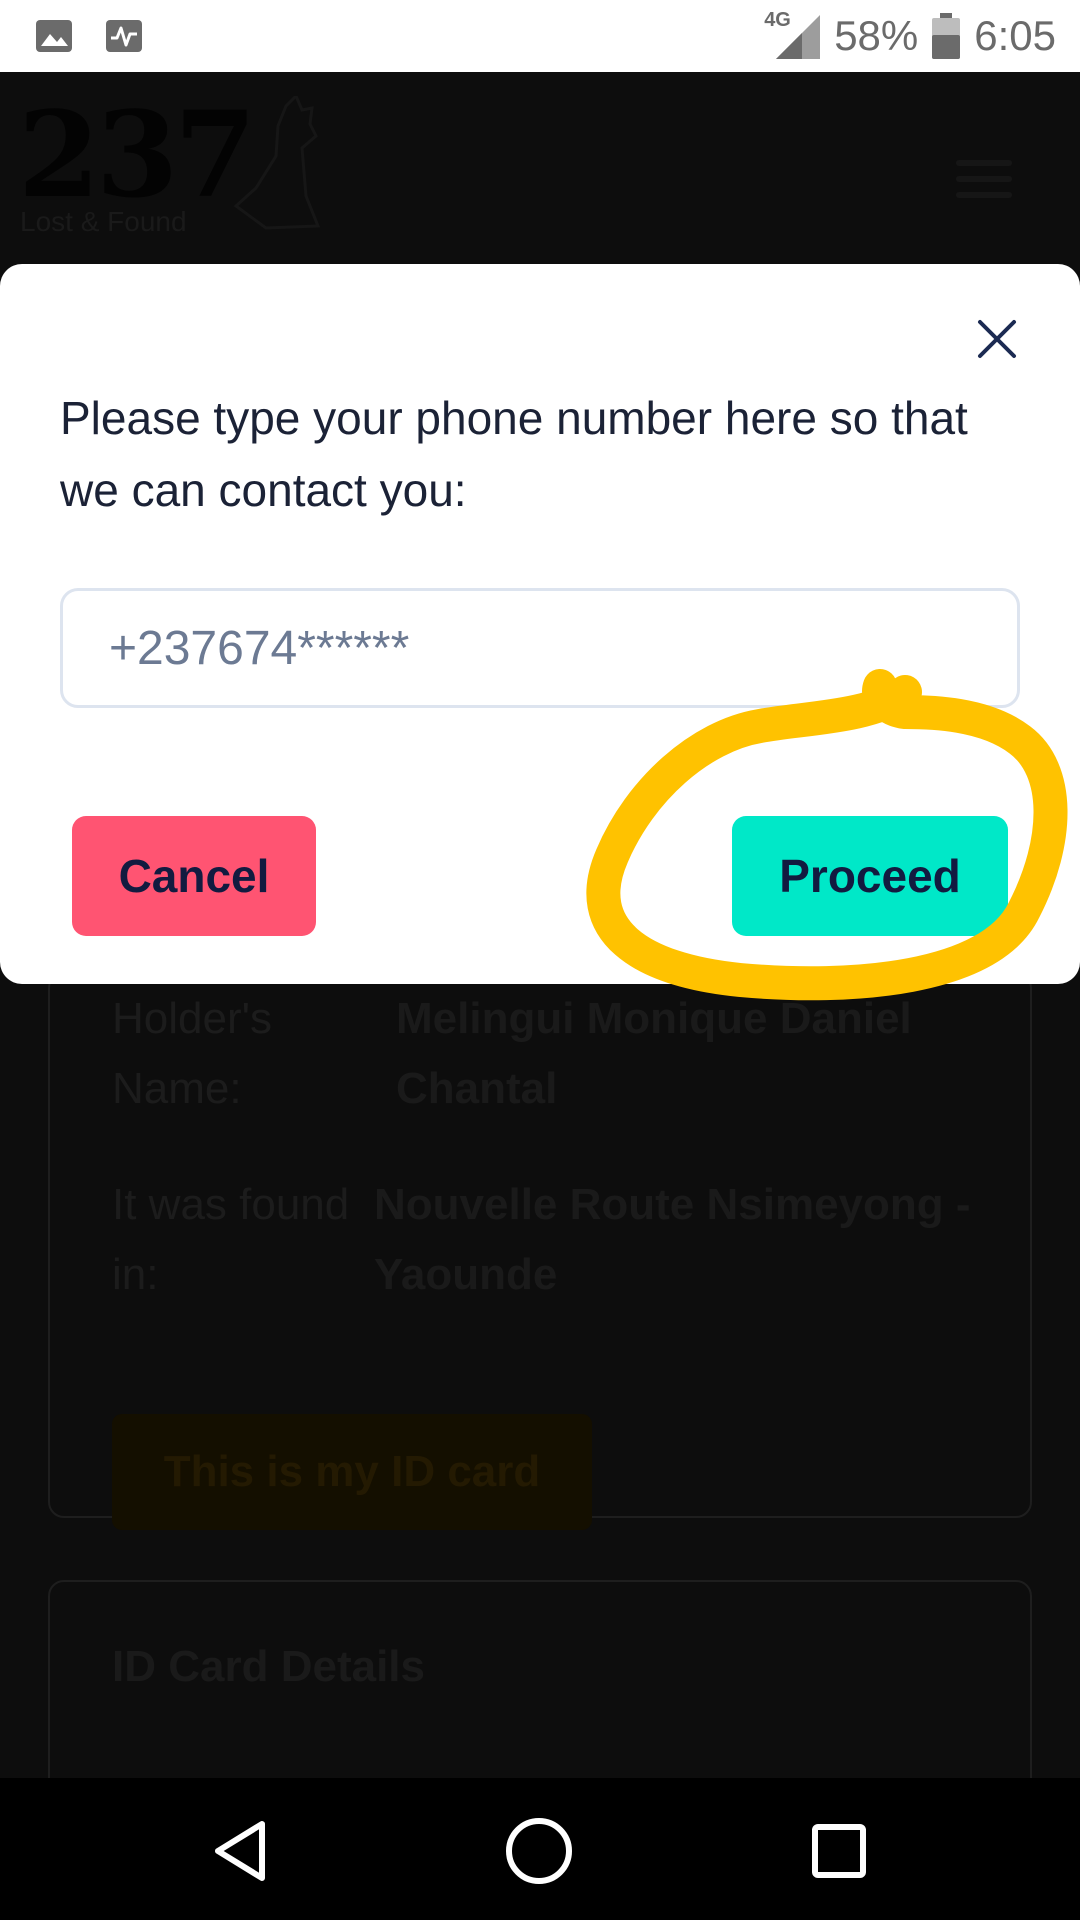 This screenshot has width=1080, height=1920. What do you see at coordinates (268, 1666) in the screenshot?
I see `card2-text: ID Card Details` at bounding box center [268, 1666].